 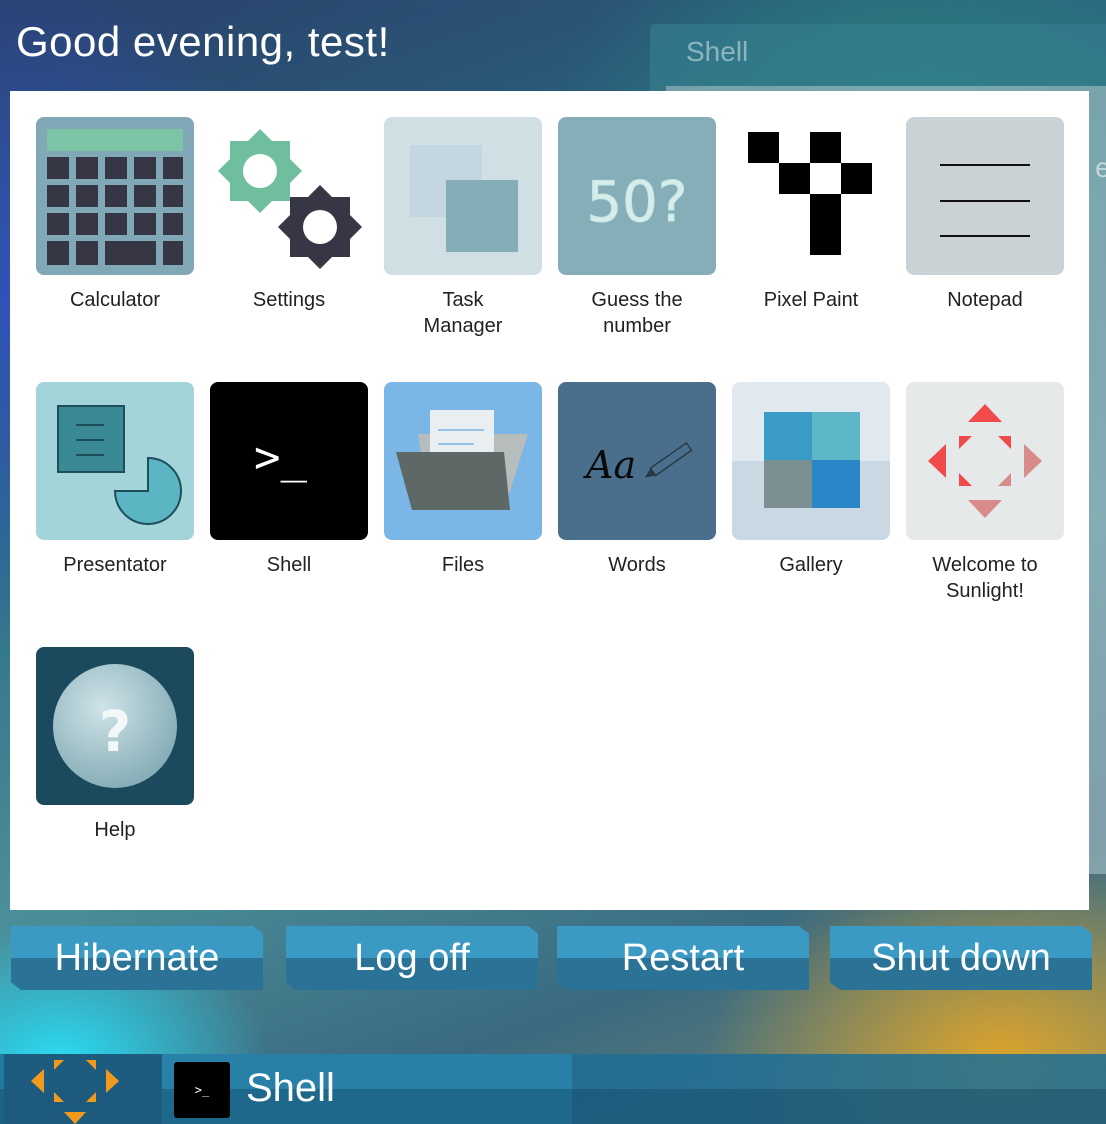 I want to click on app-label: Files, so click(x=463, y=565).